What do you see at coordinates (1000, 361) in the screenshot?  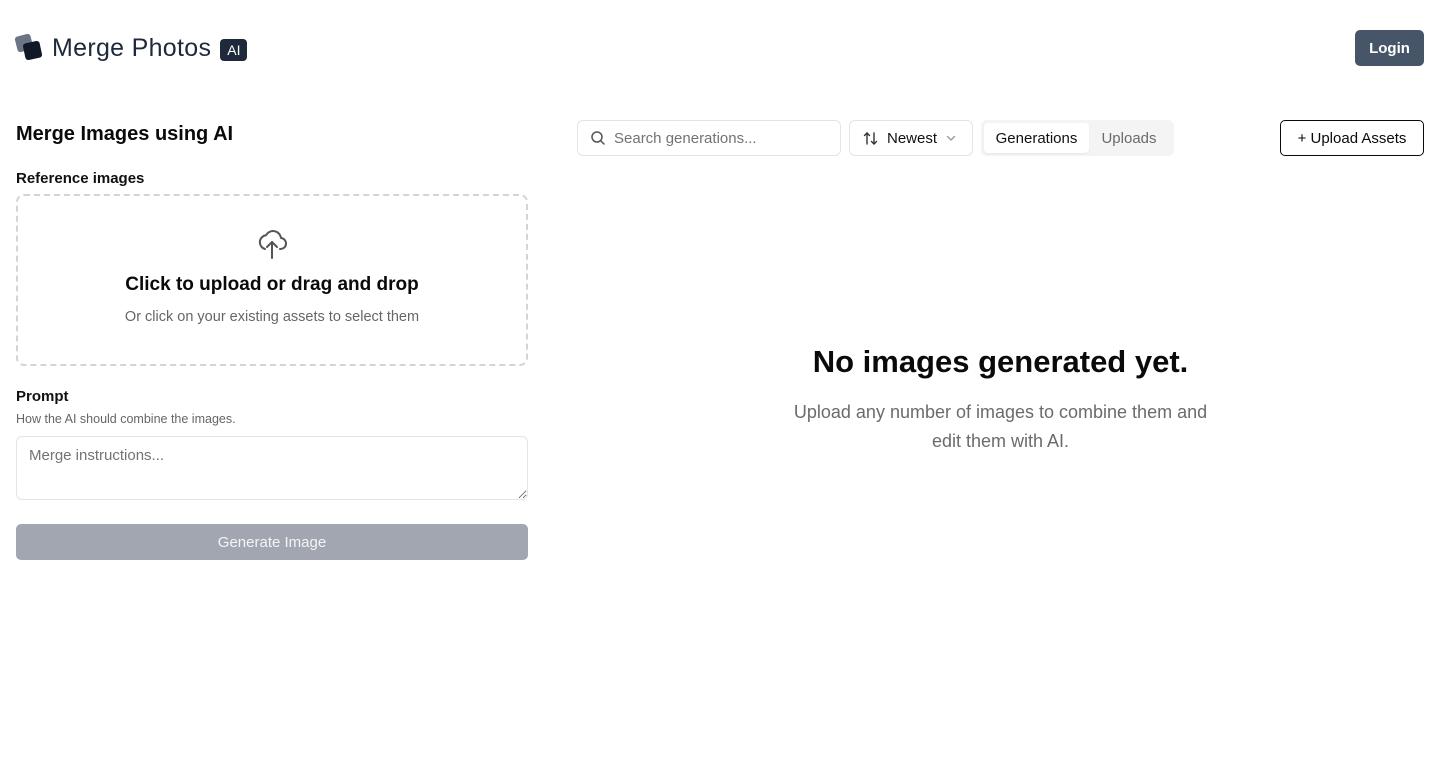 I see `empty-state-title: No images generated yet.` at bounding box center [1000, 361].